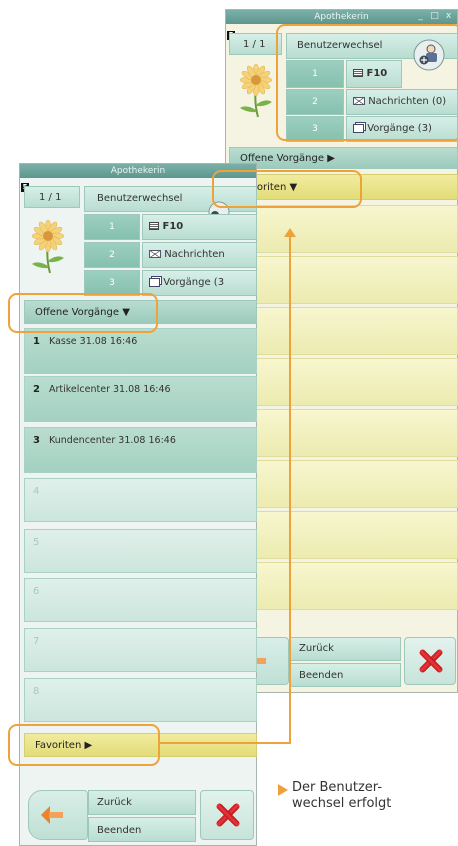 The width and height of the screenshot is (458, 846). I want to click on open-process-label: Artikelcenter 31.08 16:46, so click(110, 389).